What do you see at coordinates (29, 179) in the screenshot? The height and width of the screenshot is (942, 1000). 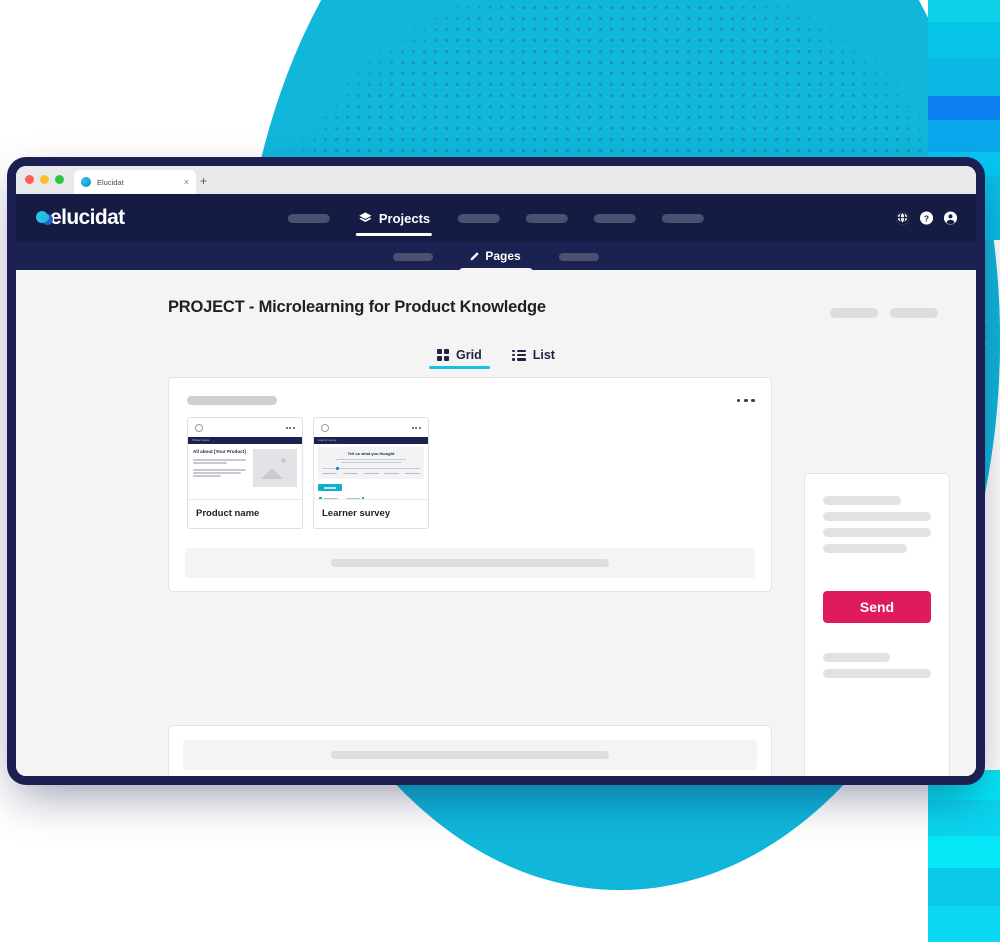 I see `close-window-button` at bounding box center [29, 179].